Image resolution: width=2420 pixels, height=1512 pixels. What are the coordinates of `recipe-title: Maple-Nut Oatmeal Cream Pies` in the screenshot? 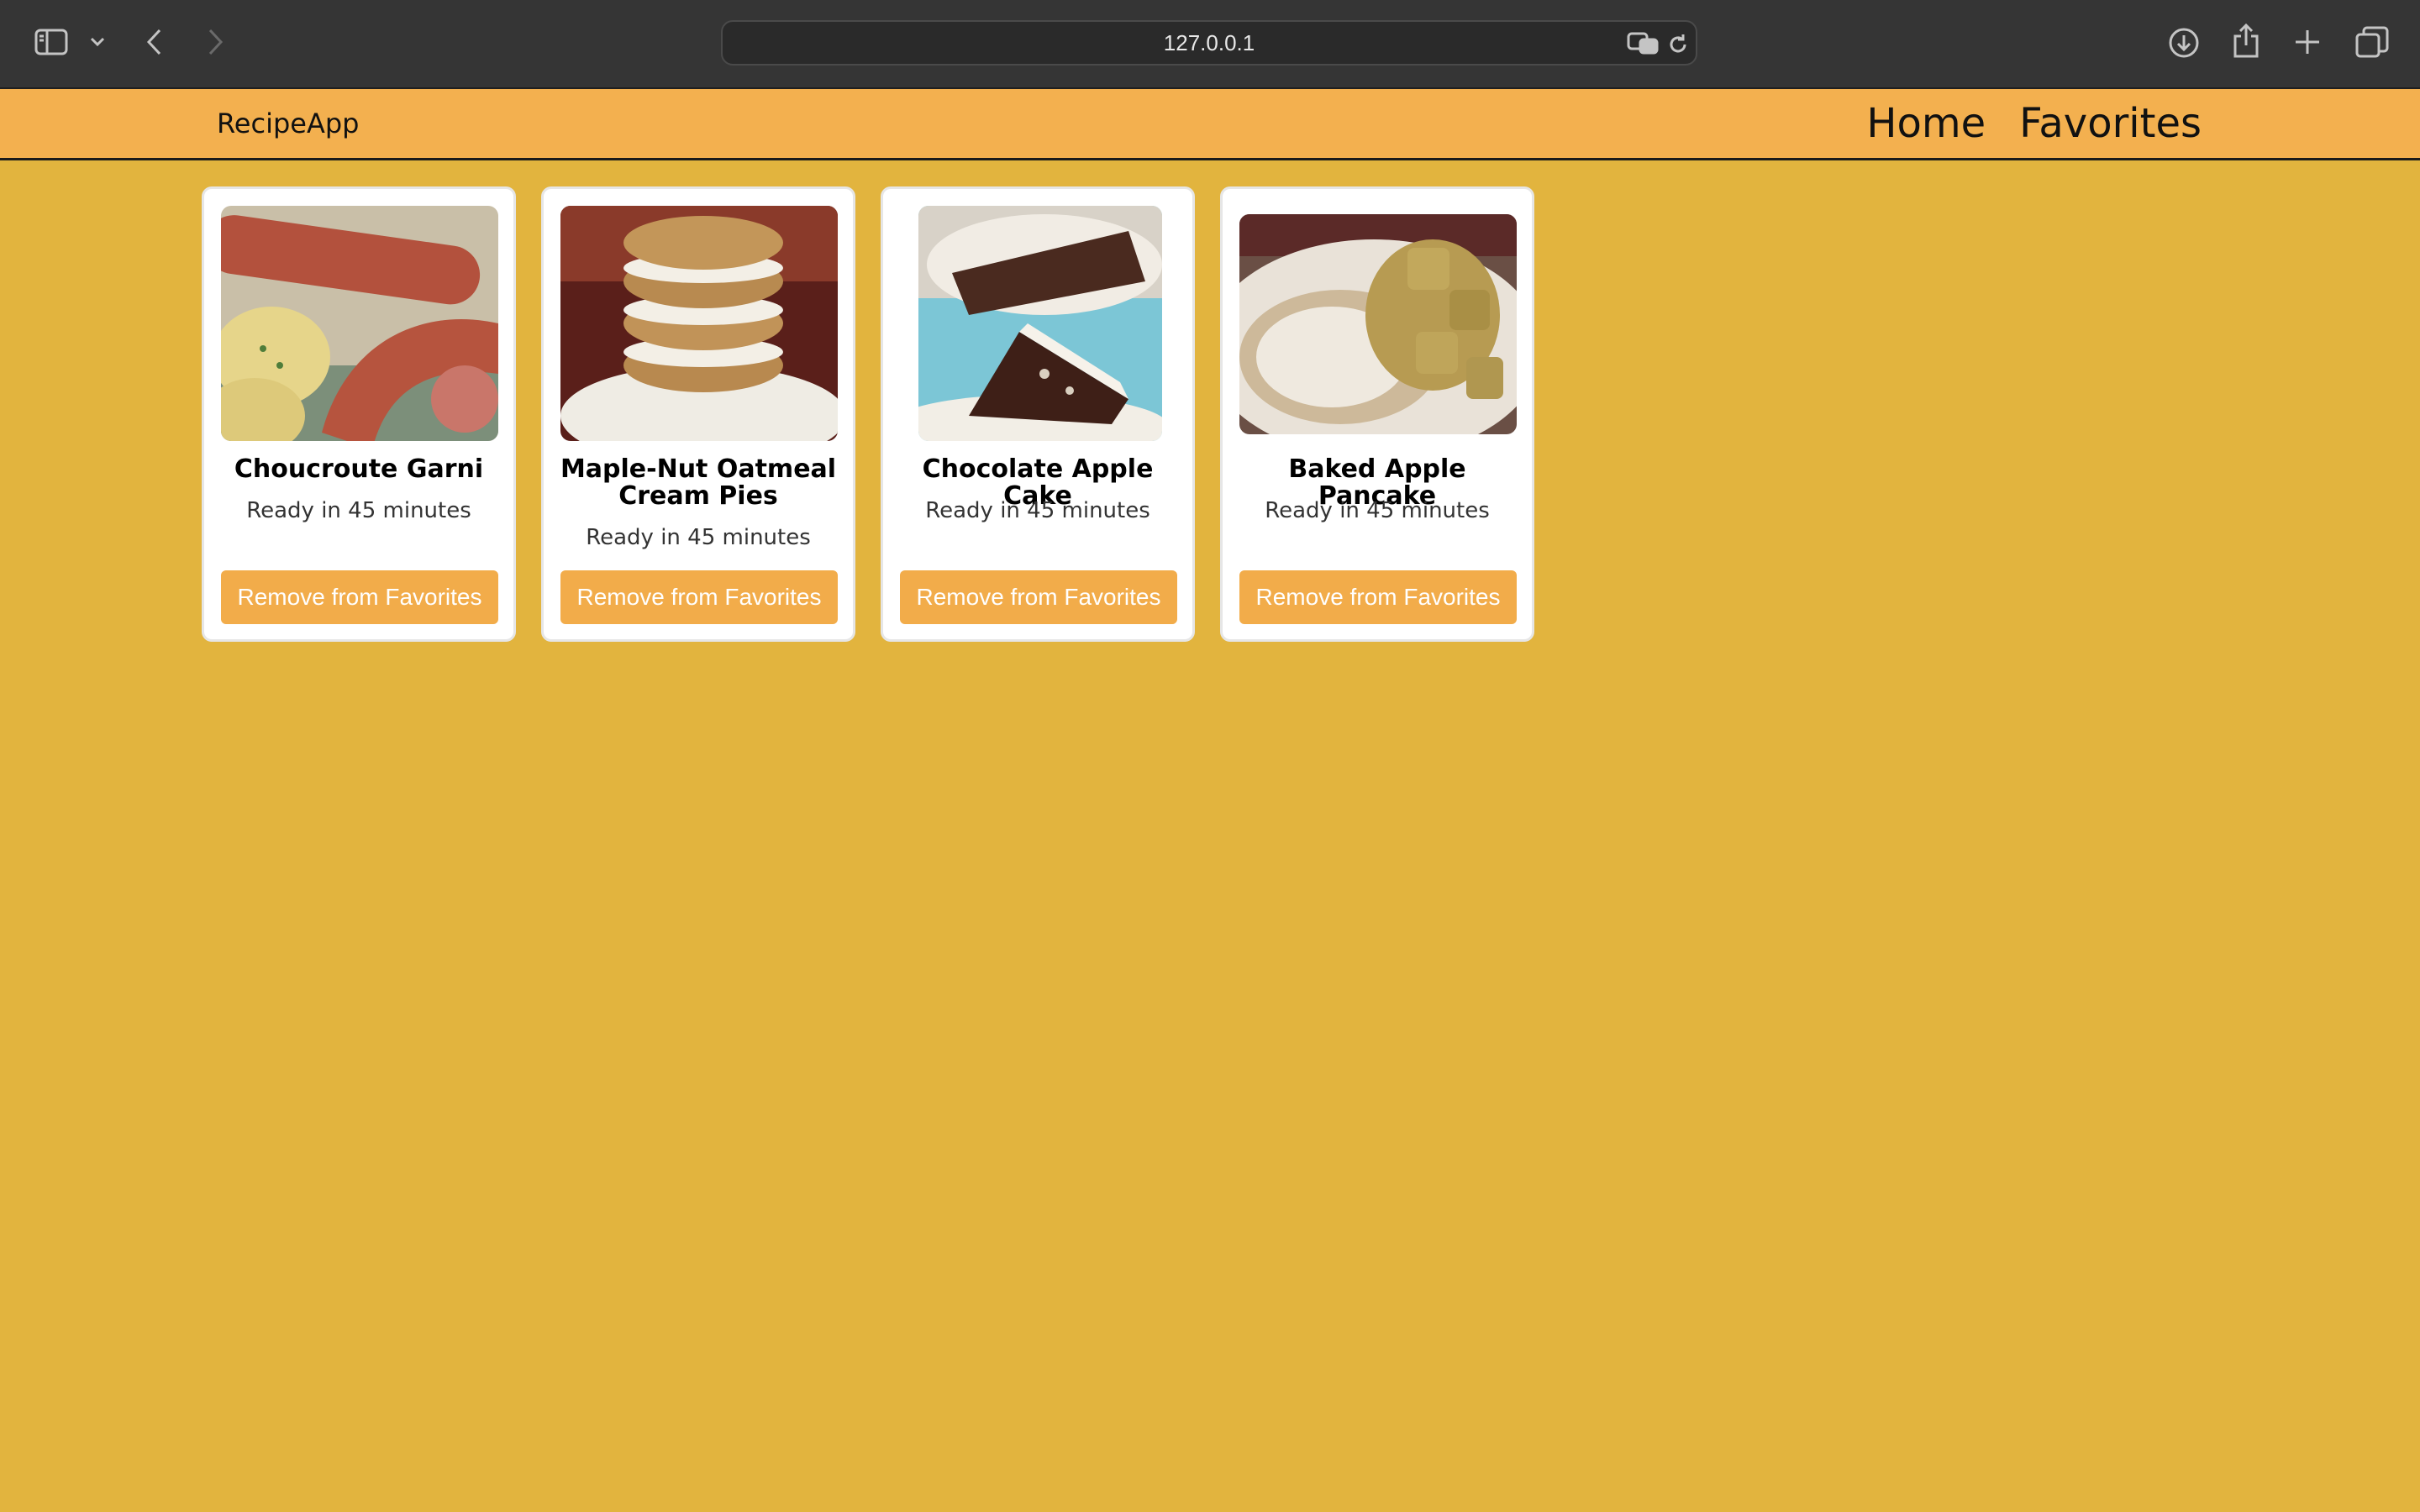 It's located at (698, 482).